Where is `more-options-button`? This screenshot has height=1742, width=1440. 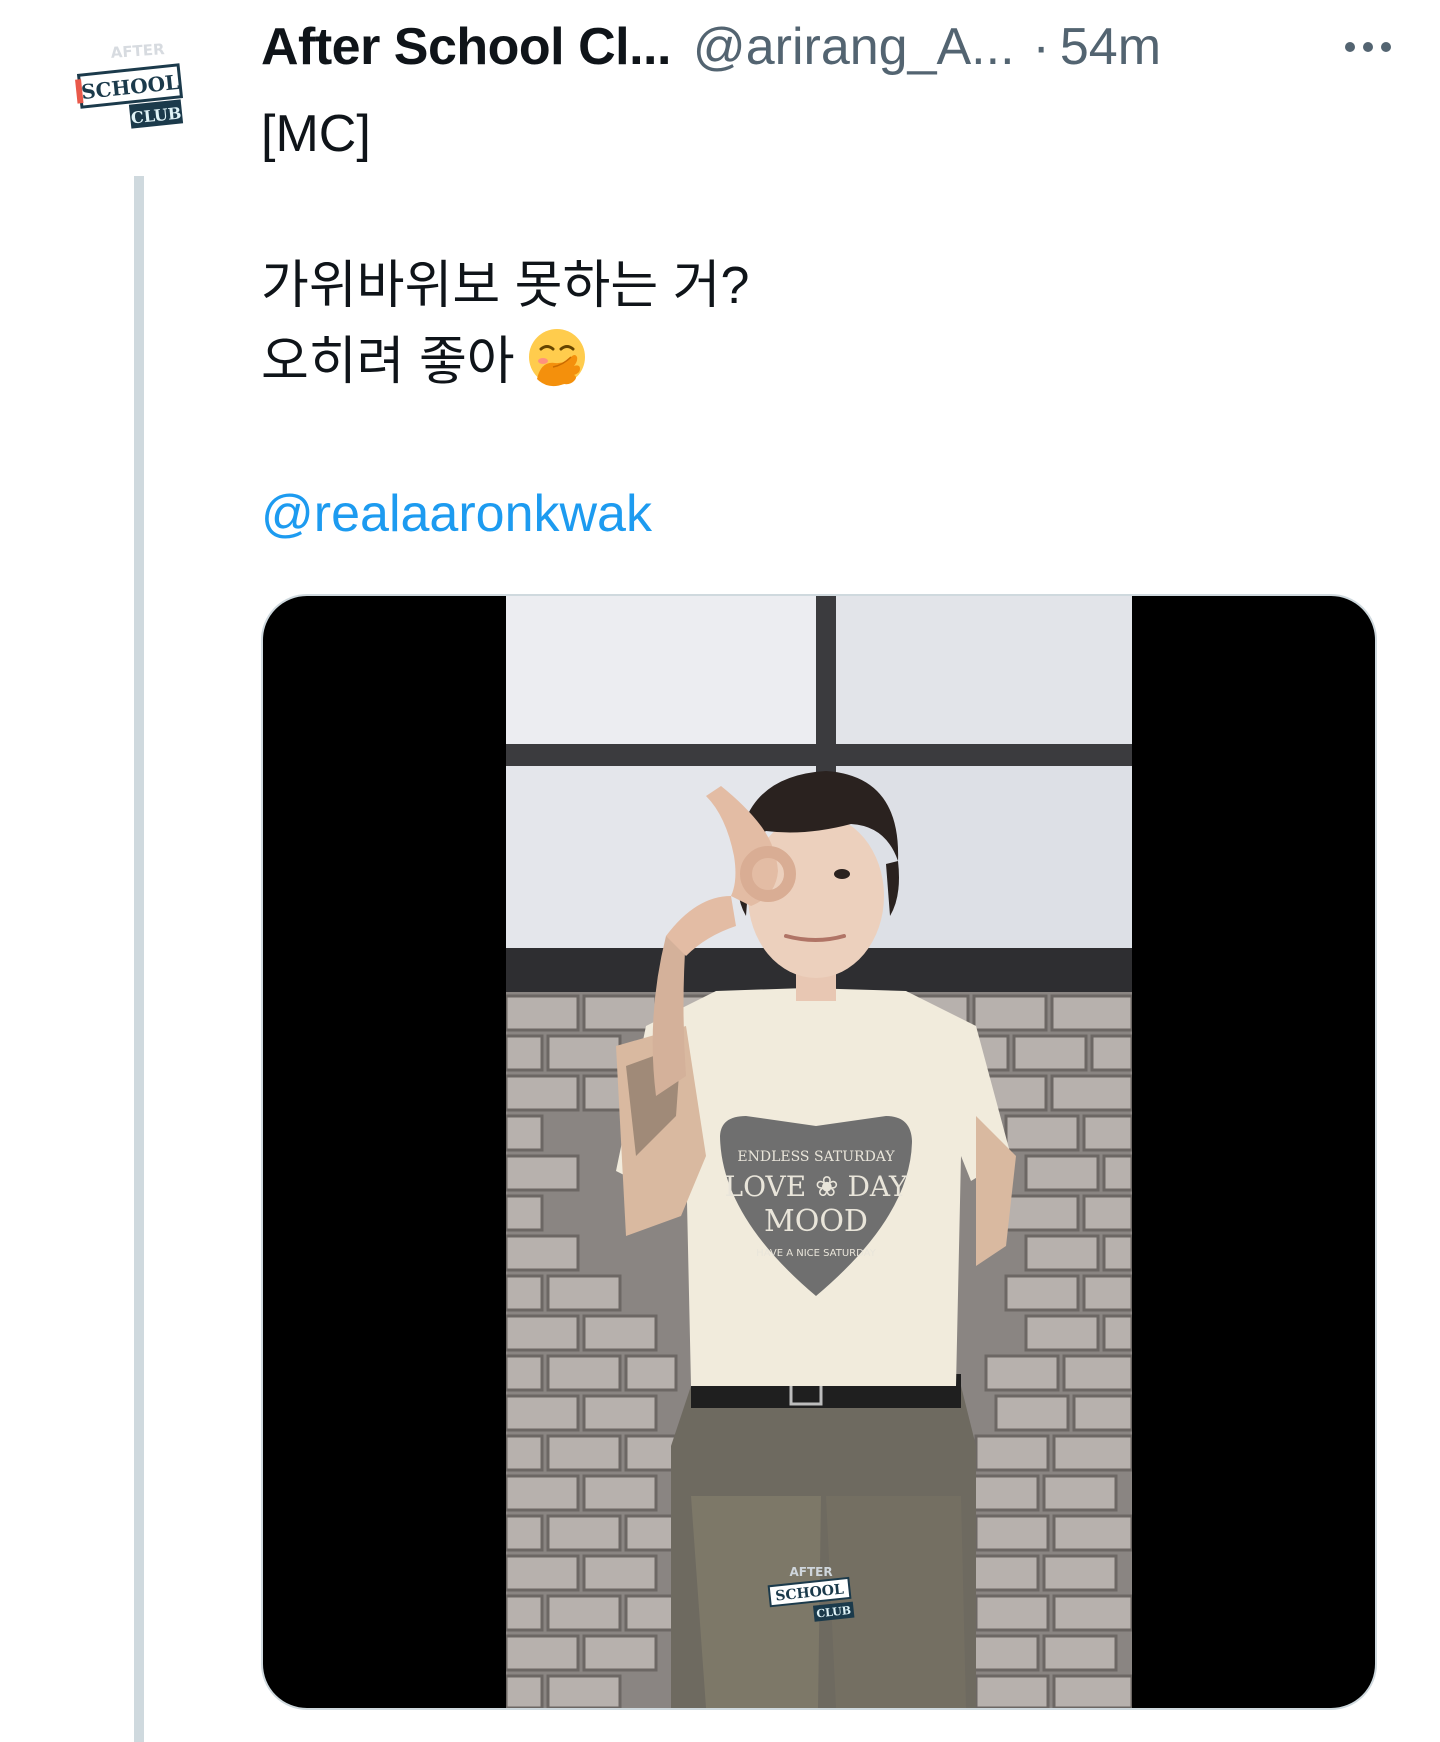 more-options-button is located at coordinates (1368, 47).